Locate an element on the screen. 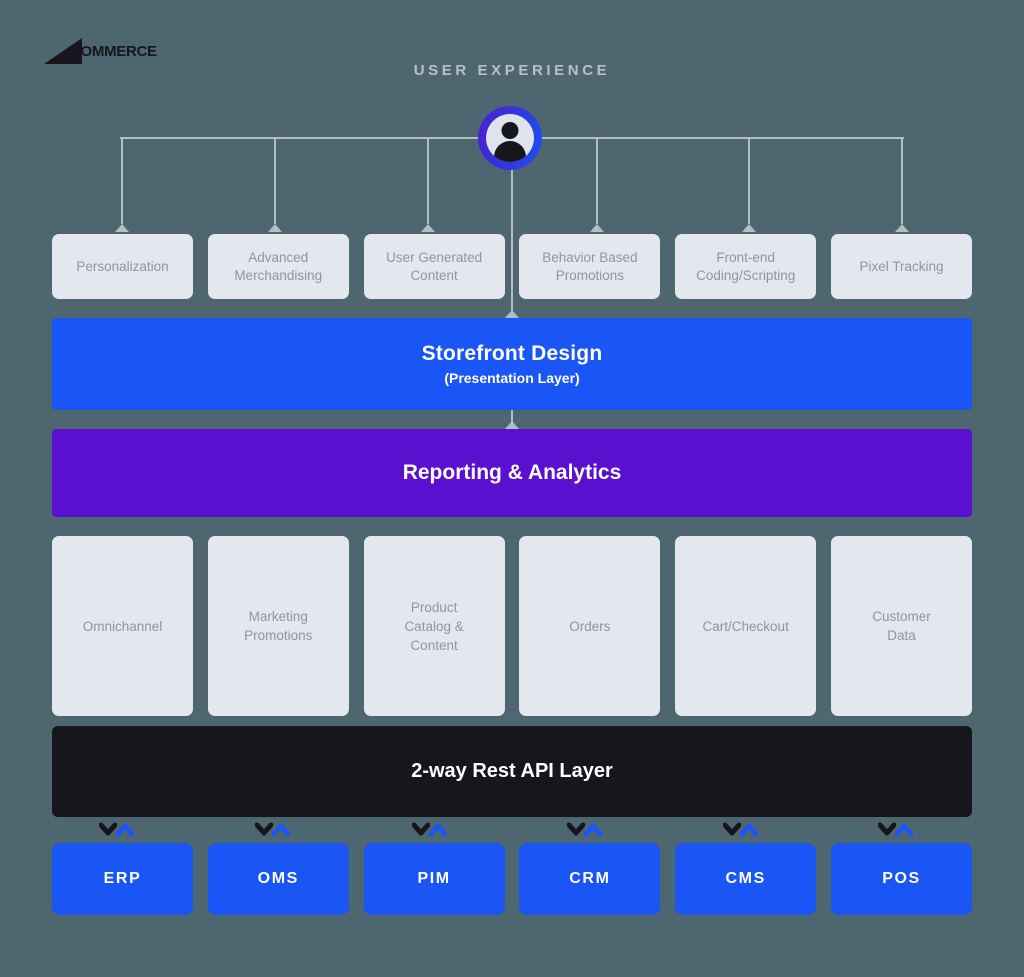 Image resolution: width=1024 pixels, height=977 pixels. ux-card-advanced-merchandising: Advanced Merchandising is located at coordinates (278, 266).